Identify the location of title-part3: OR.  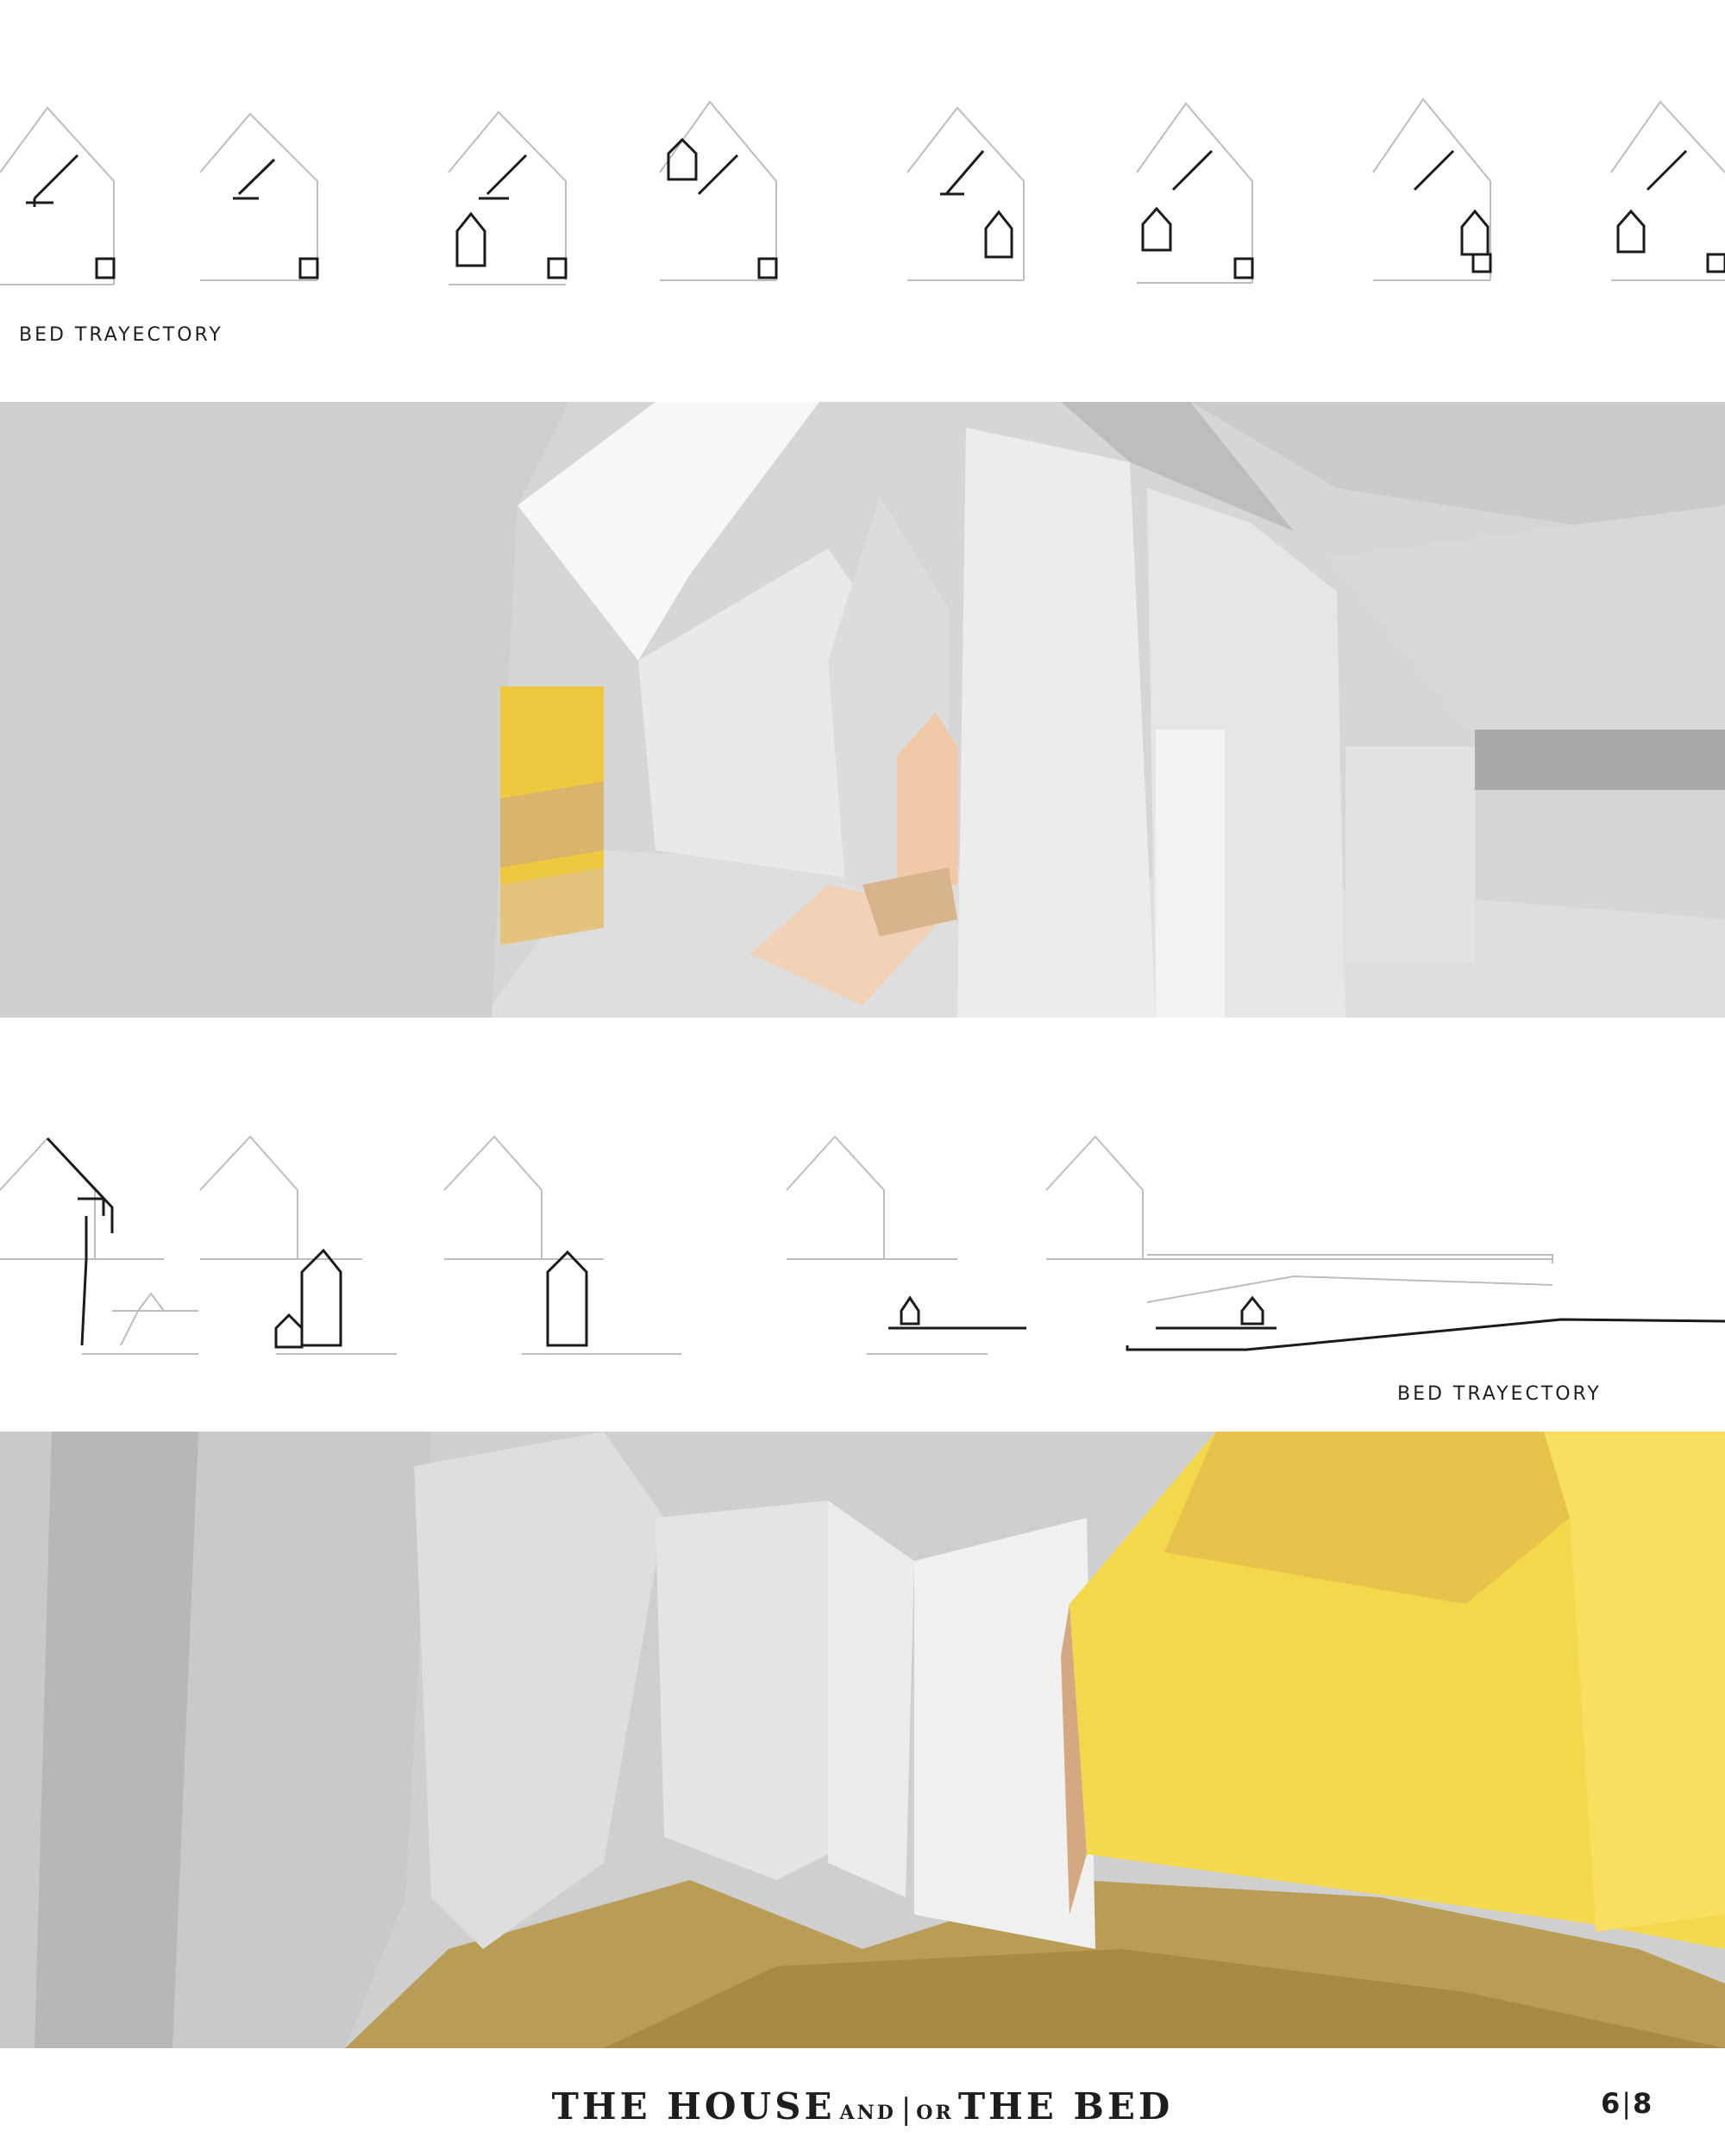
(935, 2113).